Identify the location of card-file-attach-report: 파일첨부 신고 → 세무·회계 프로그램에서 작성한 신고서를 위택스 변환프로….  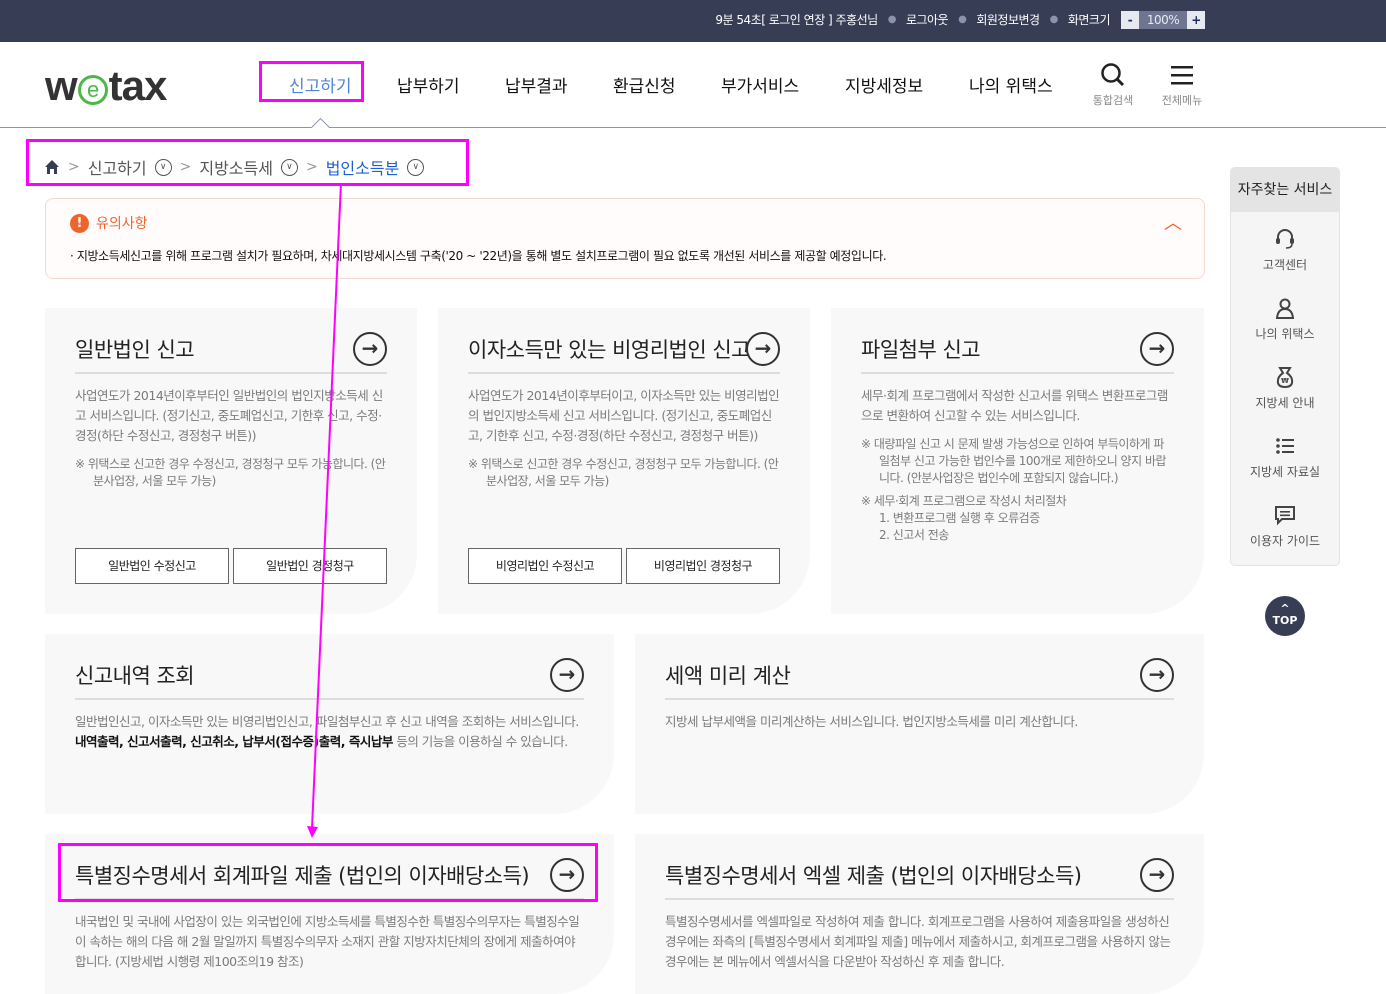
(1017, 461).